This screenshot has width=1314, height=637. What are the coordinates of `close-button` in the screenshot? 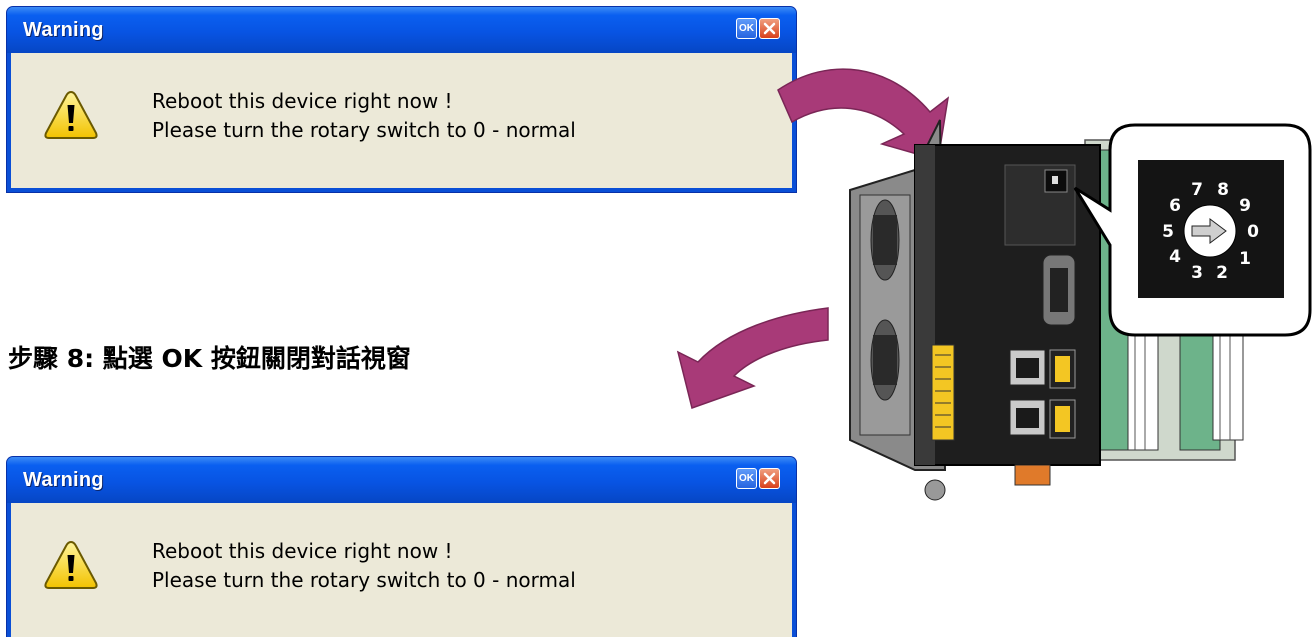 It's located at (769, 28).